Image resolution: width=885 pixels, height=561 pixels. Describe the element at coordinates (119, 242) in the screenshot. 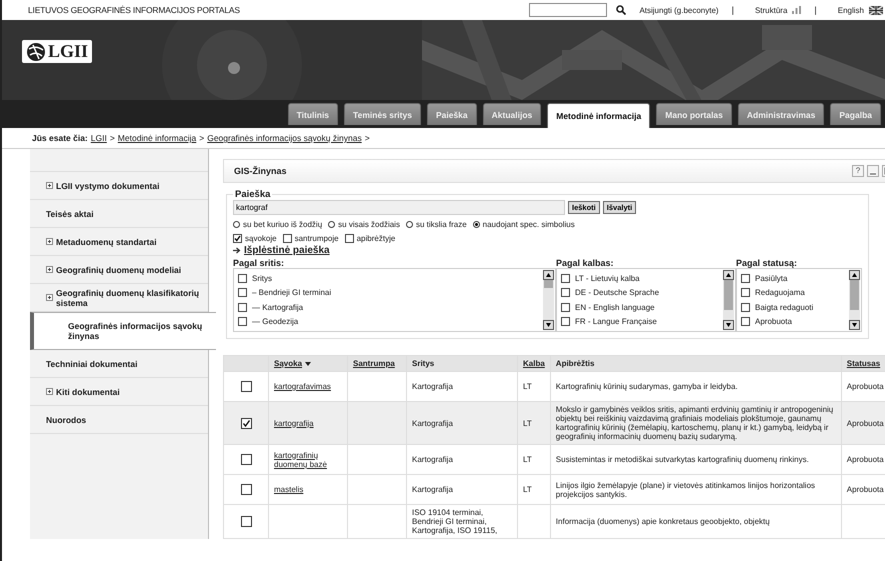

I see `sidebar-item: Metaduomenų standartai` at that location.